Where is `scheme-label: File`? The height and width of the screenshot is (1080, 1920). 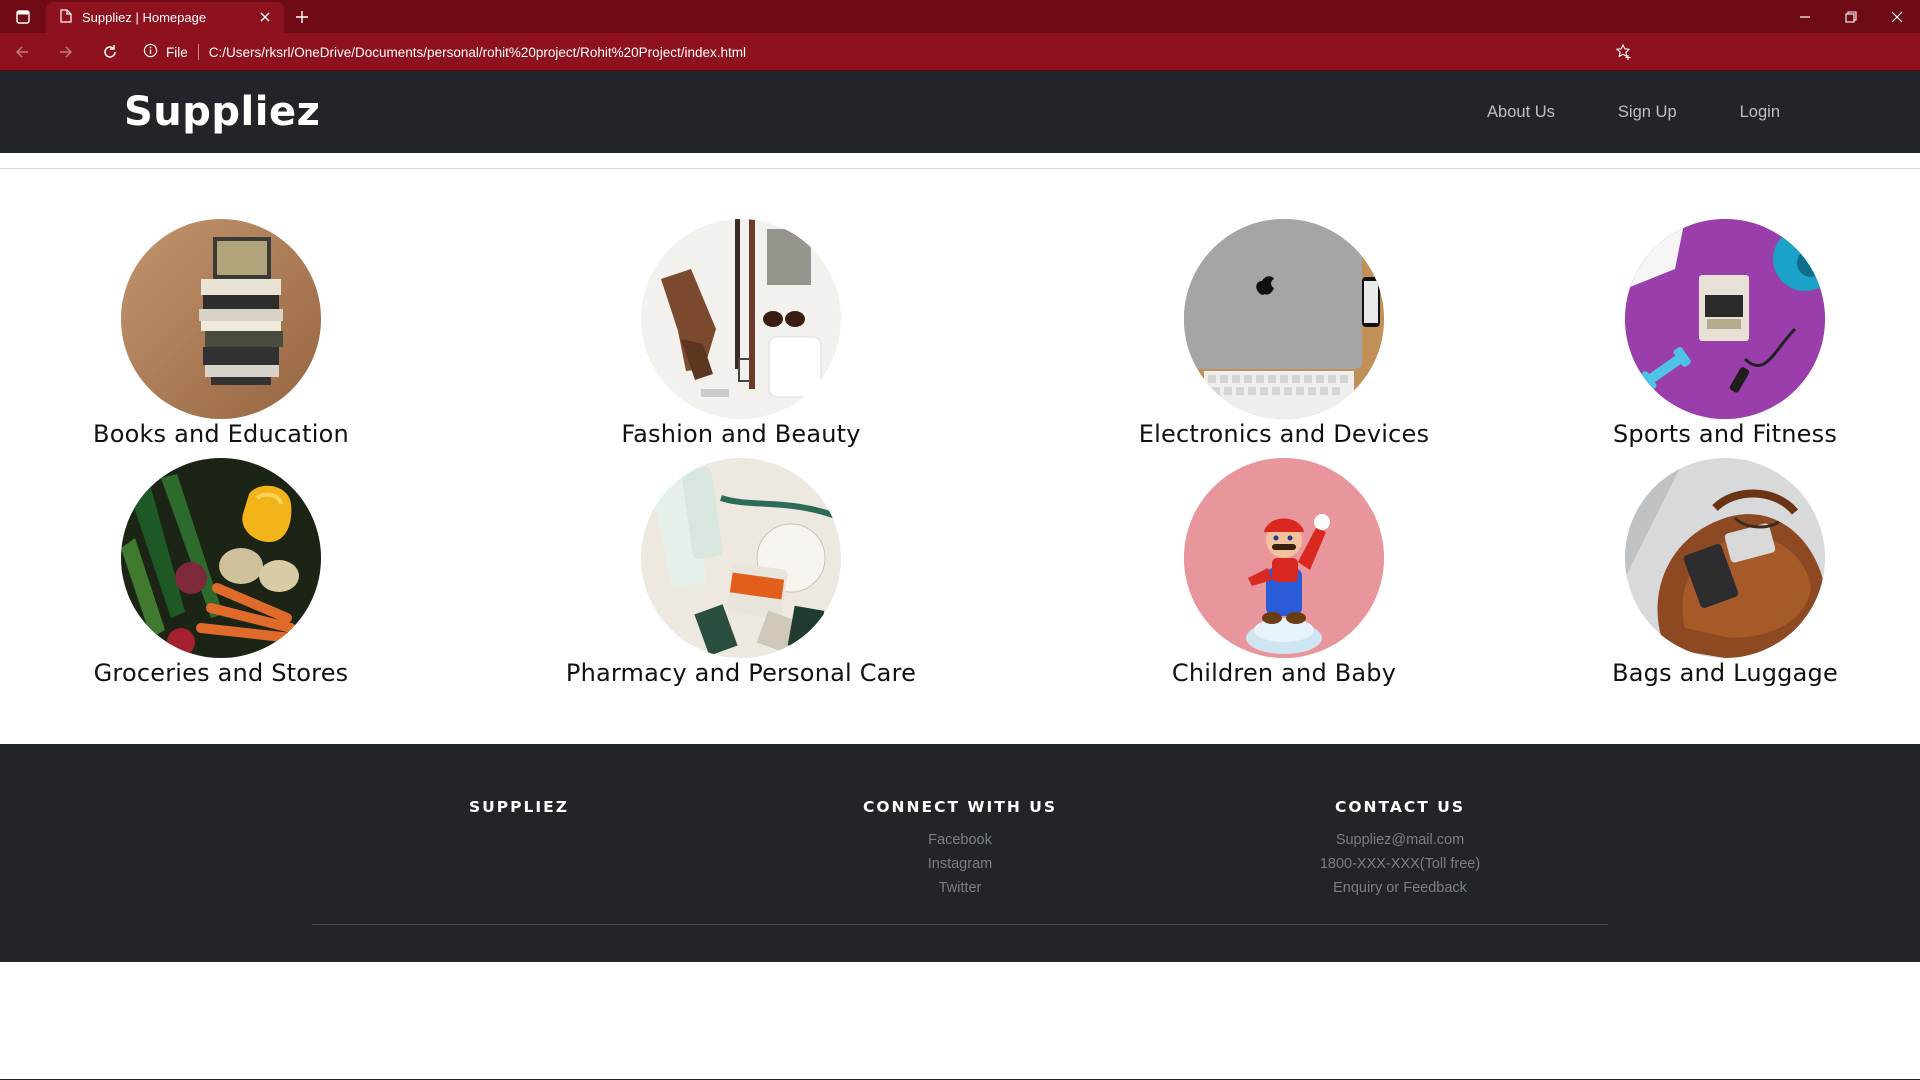
scheme-label: File is located at coordinates (177, 52).